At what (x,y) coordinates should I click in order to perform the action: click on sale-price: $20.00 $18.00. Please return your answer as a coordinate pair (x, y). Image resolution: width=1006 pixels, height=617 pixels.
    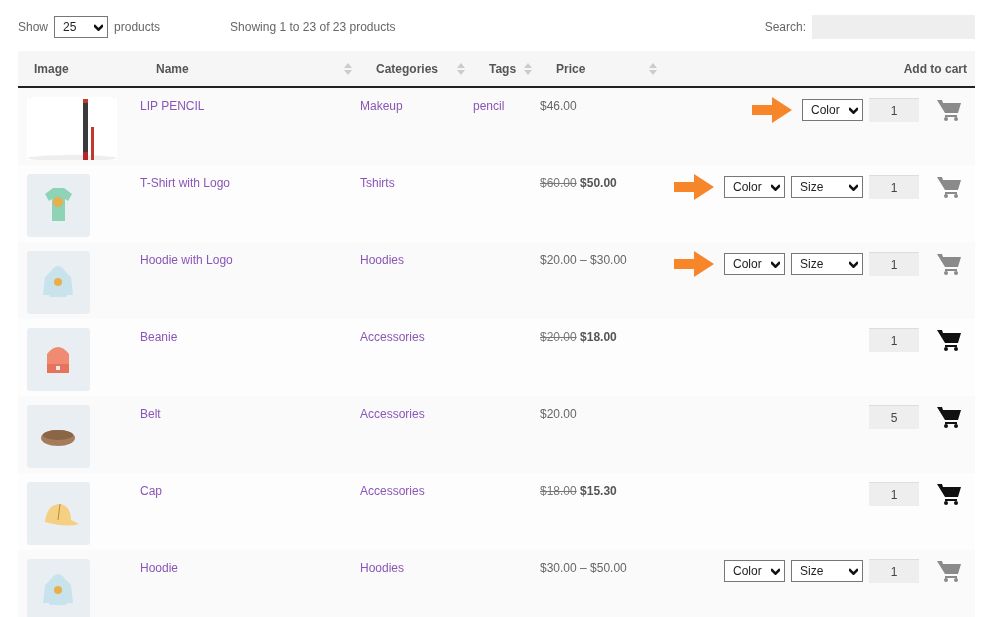
    Looking at the image, I should click on (578, 336).